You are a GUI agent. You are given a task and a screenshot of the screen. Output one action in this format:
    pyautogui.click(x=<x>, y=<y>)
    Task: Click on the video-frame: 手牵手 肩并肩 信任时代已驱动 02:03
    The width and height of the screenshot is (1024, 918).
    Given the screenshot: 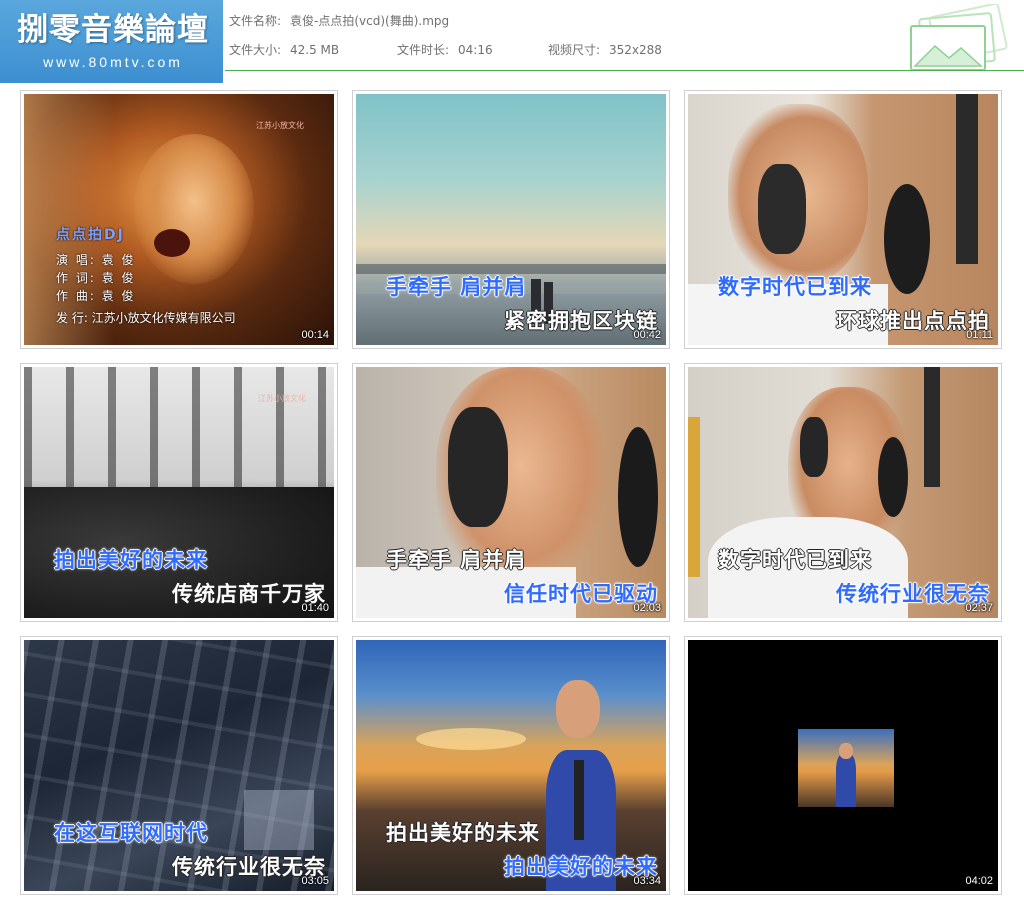 What is the action you would take?
    pyautogui.click(x=511, y=492)
    